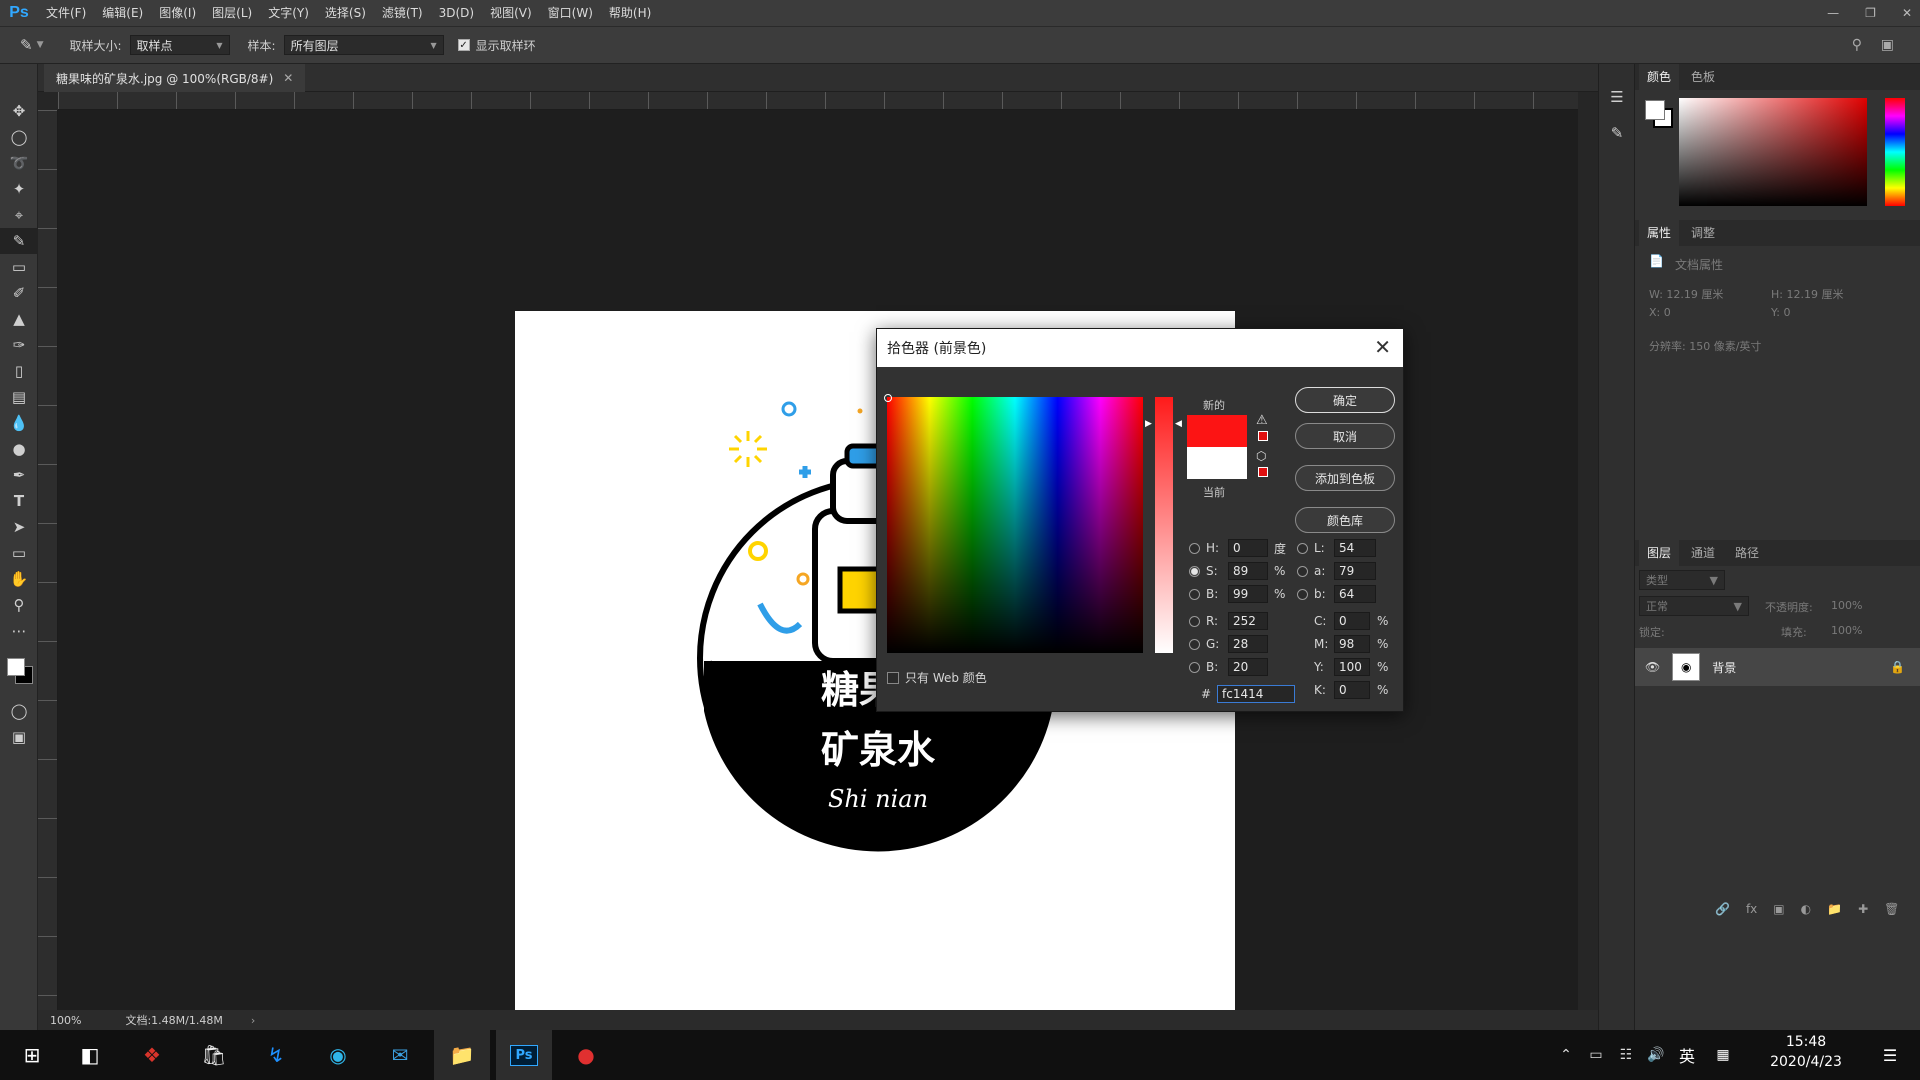 The width and height of the screenshot is (1920, 1080). Describe the element at coordinates (1833, 13) in the screenshot. I see `minimize-icon: —` at that location.